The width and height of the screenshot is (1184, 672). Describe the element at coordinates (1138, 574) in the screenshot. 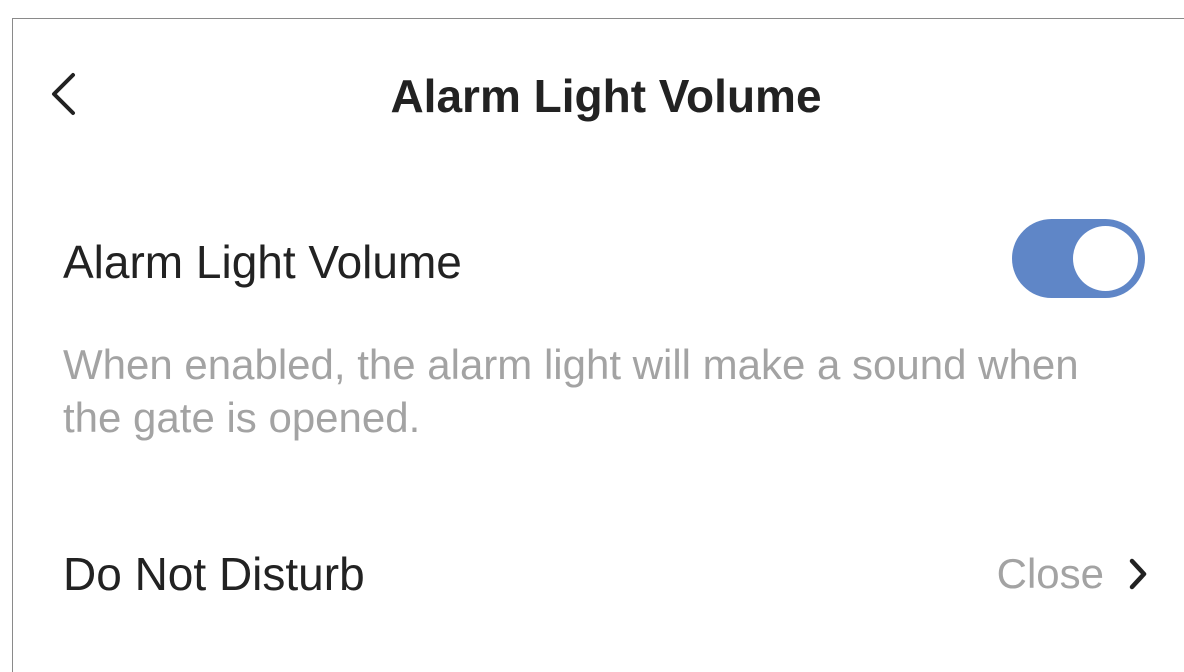

I see `chevron-right-icon` at that location.